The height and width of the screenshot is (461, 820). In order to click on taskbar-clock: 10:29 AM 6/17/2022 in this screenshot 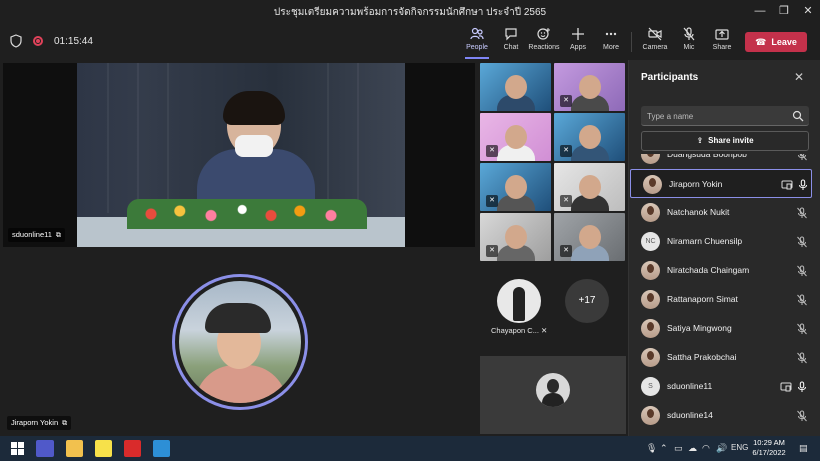, I will do `click(769, 448)`.